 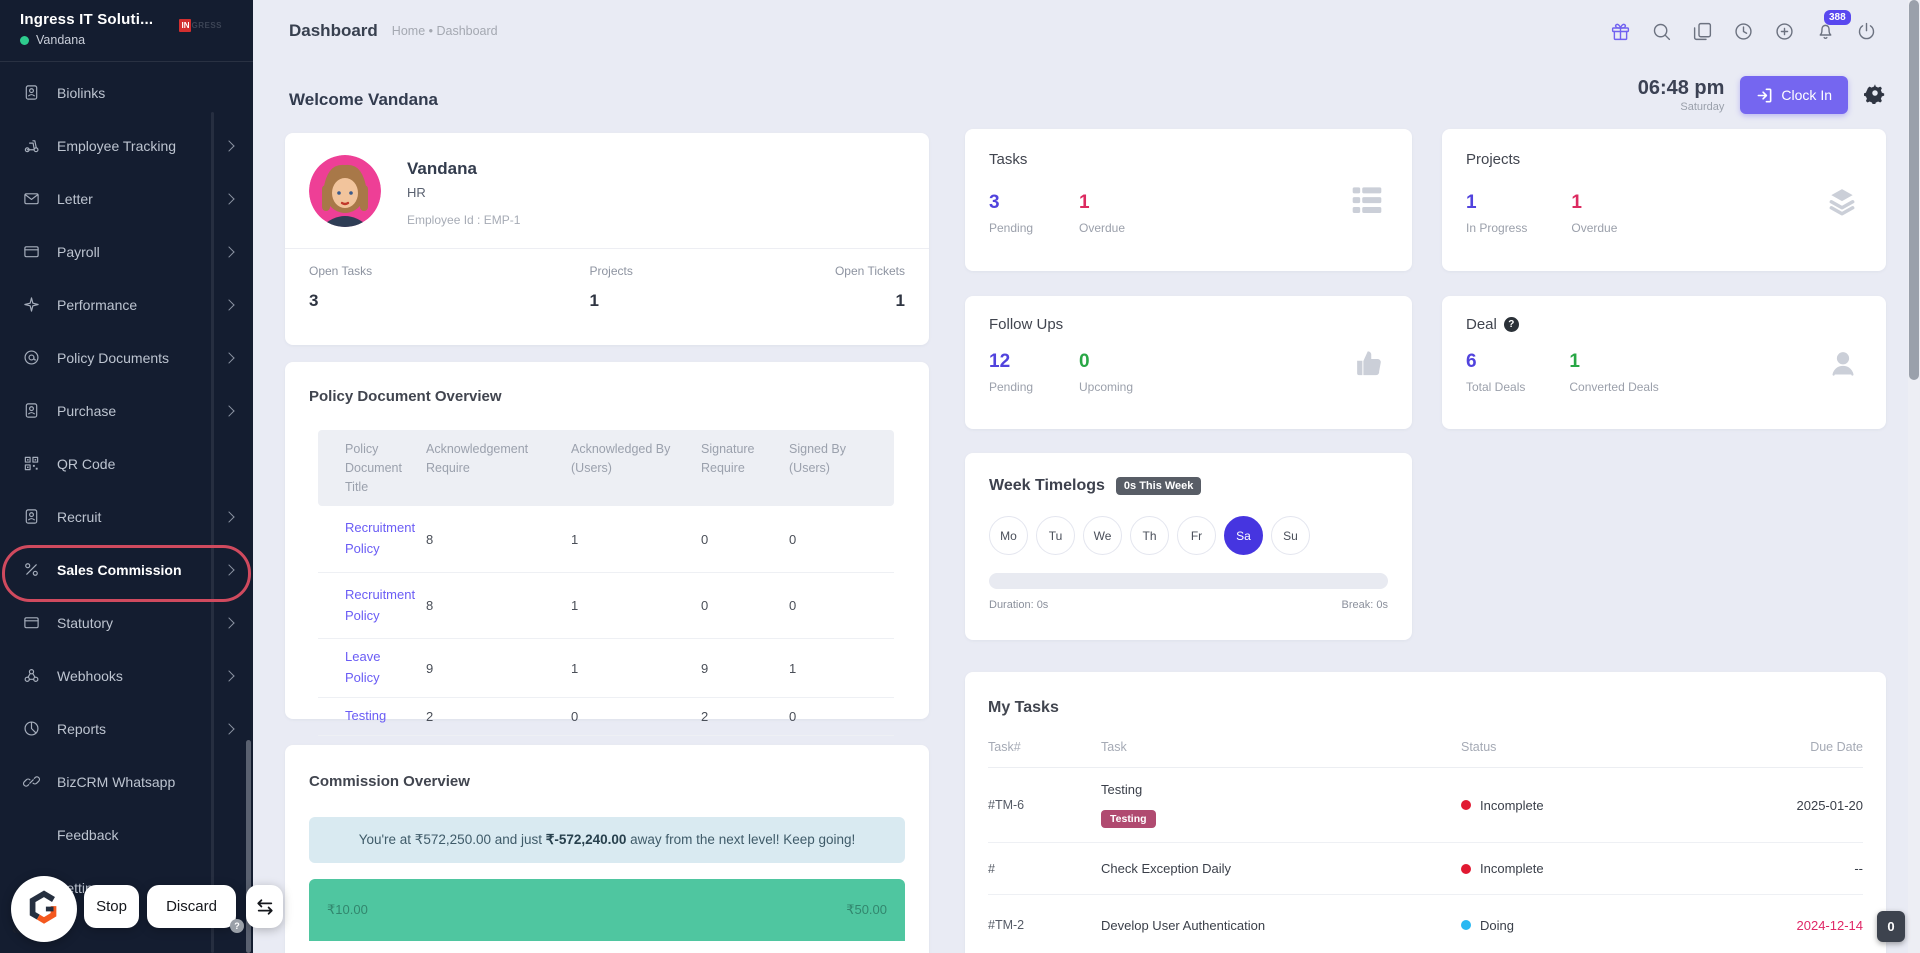 What do you see at coordinates (126, 410) in the screenshot?
I see `sidebar-item-purchase: Purchase` at bounding box center [126, 410].